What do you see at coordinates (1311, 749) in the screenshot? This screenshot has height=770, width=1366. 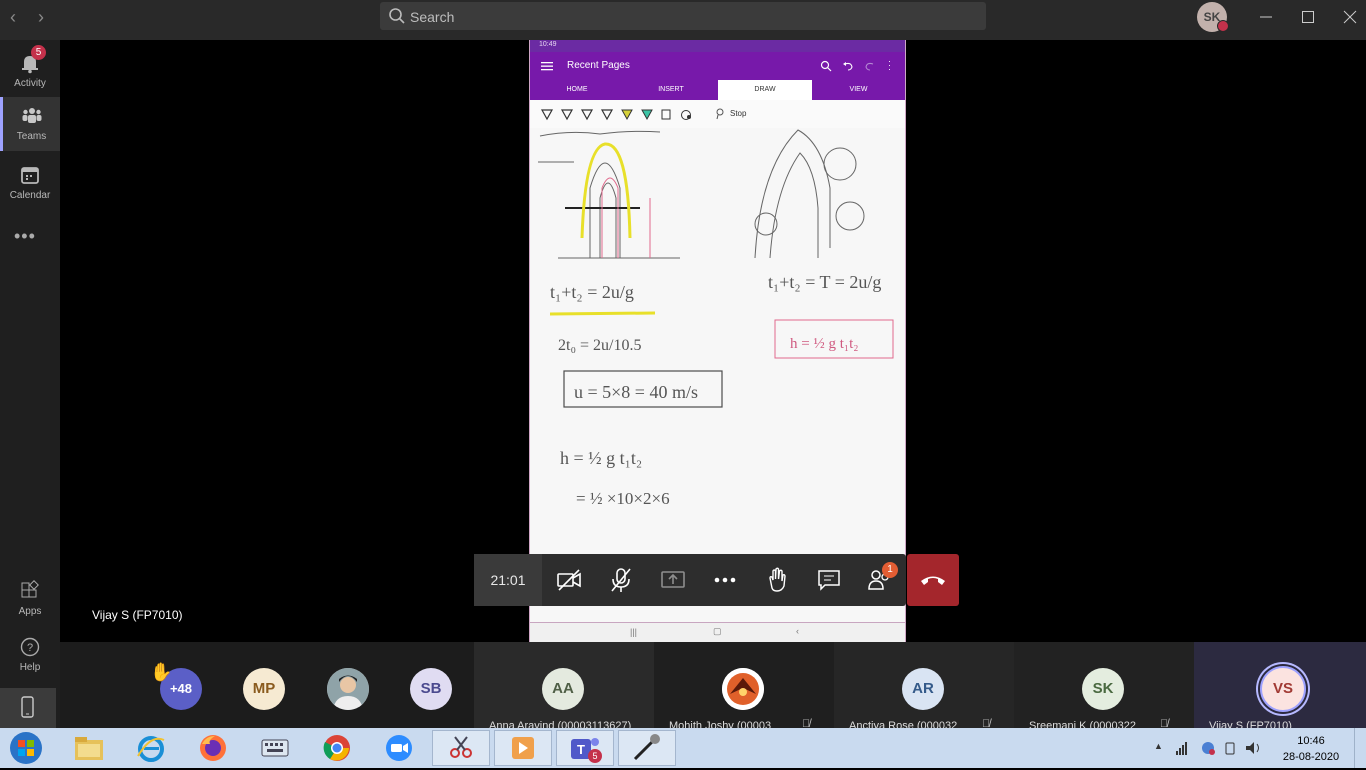 I see `taskbar-clock: 10:46 28-08-2020` at bounding box center [1311, 749].